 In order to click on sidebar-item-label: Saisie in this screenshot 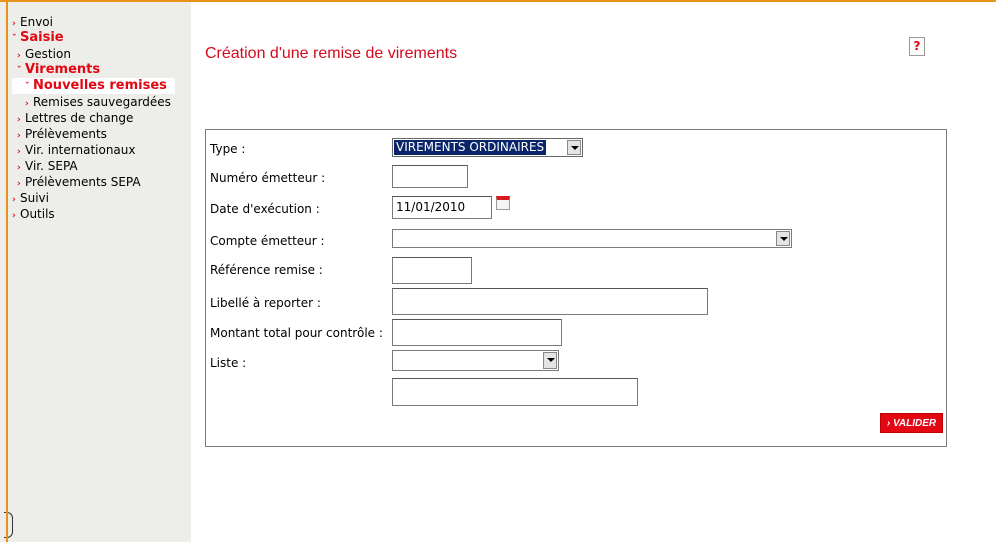, I will do `click(42, 37)`.